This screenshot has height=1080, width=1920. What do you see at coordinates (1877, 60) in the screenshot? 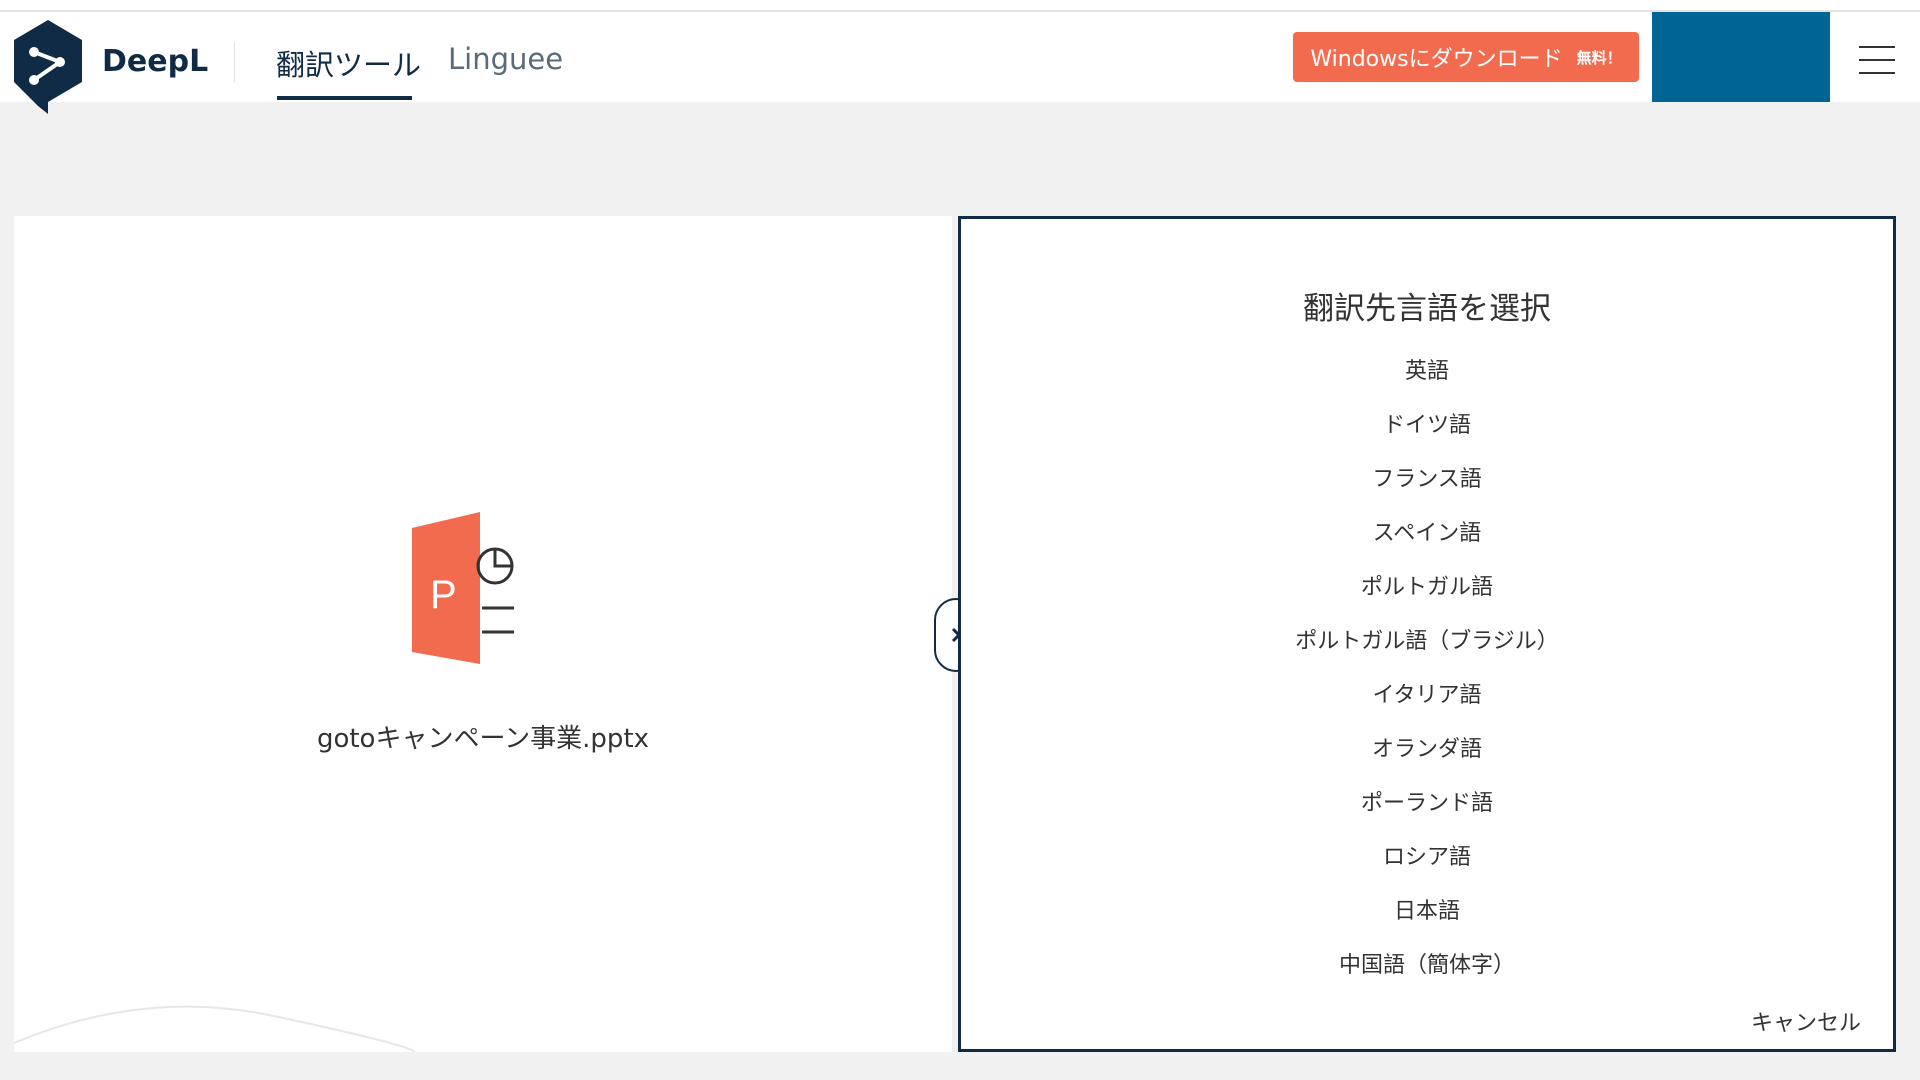
I see `hamburger-menu-icon` at bounding box center [1877, 60].